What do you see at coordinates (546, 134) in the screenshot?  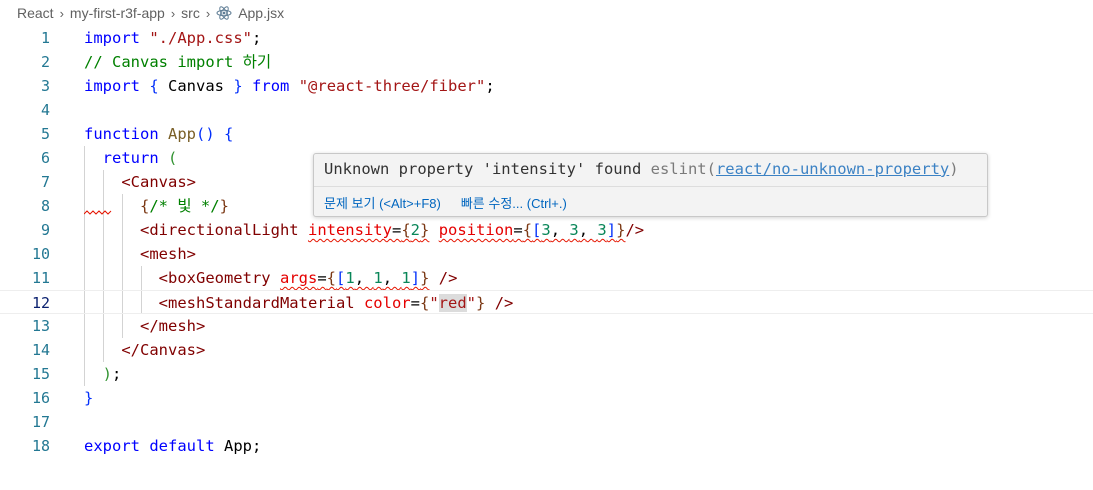 I see `code-line: 5 function App() {` at bounding box center [546, 134].